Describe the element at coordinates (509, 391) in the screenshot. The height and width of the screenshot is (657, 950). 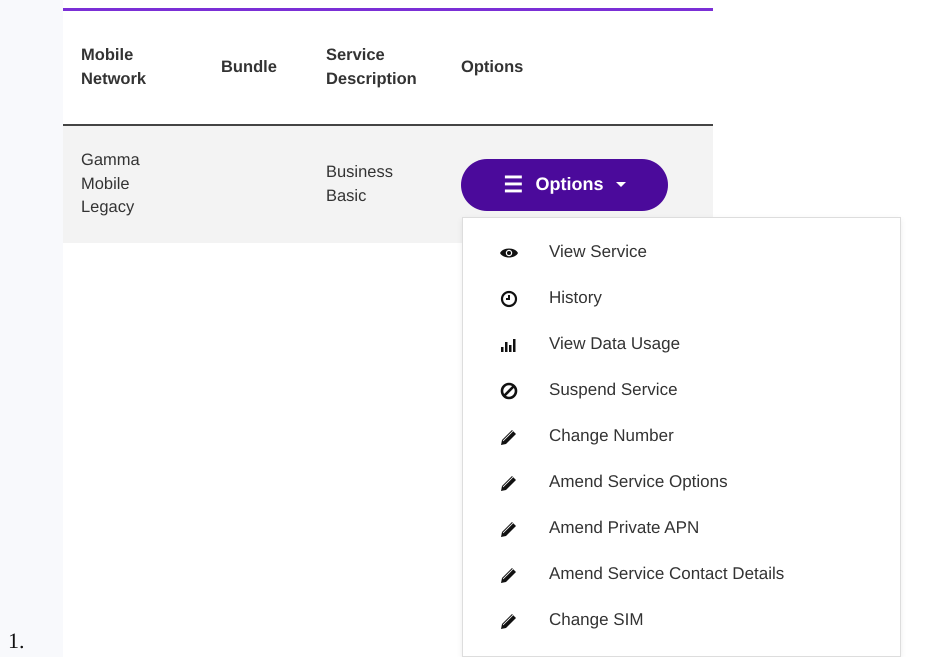
I see `ban-icon` at that location.